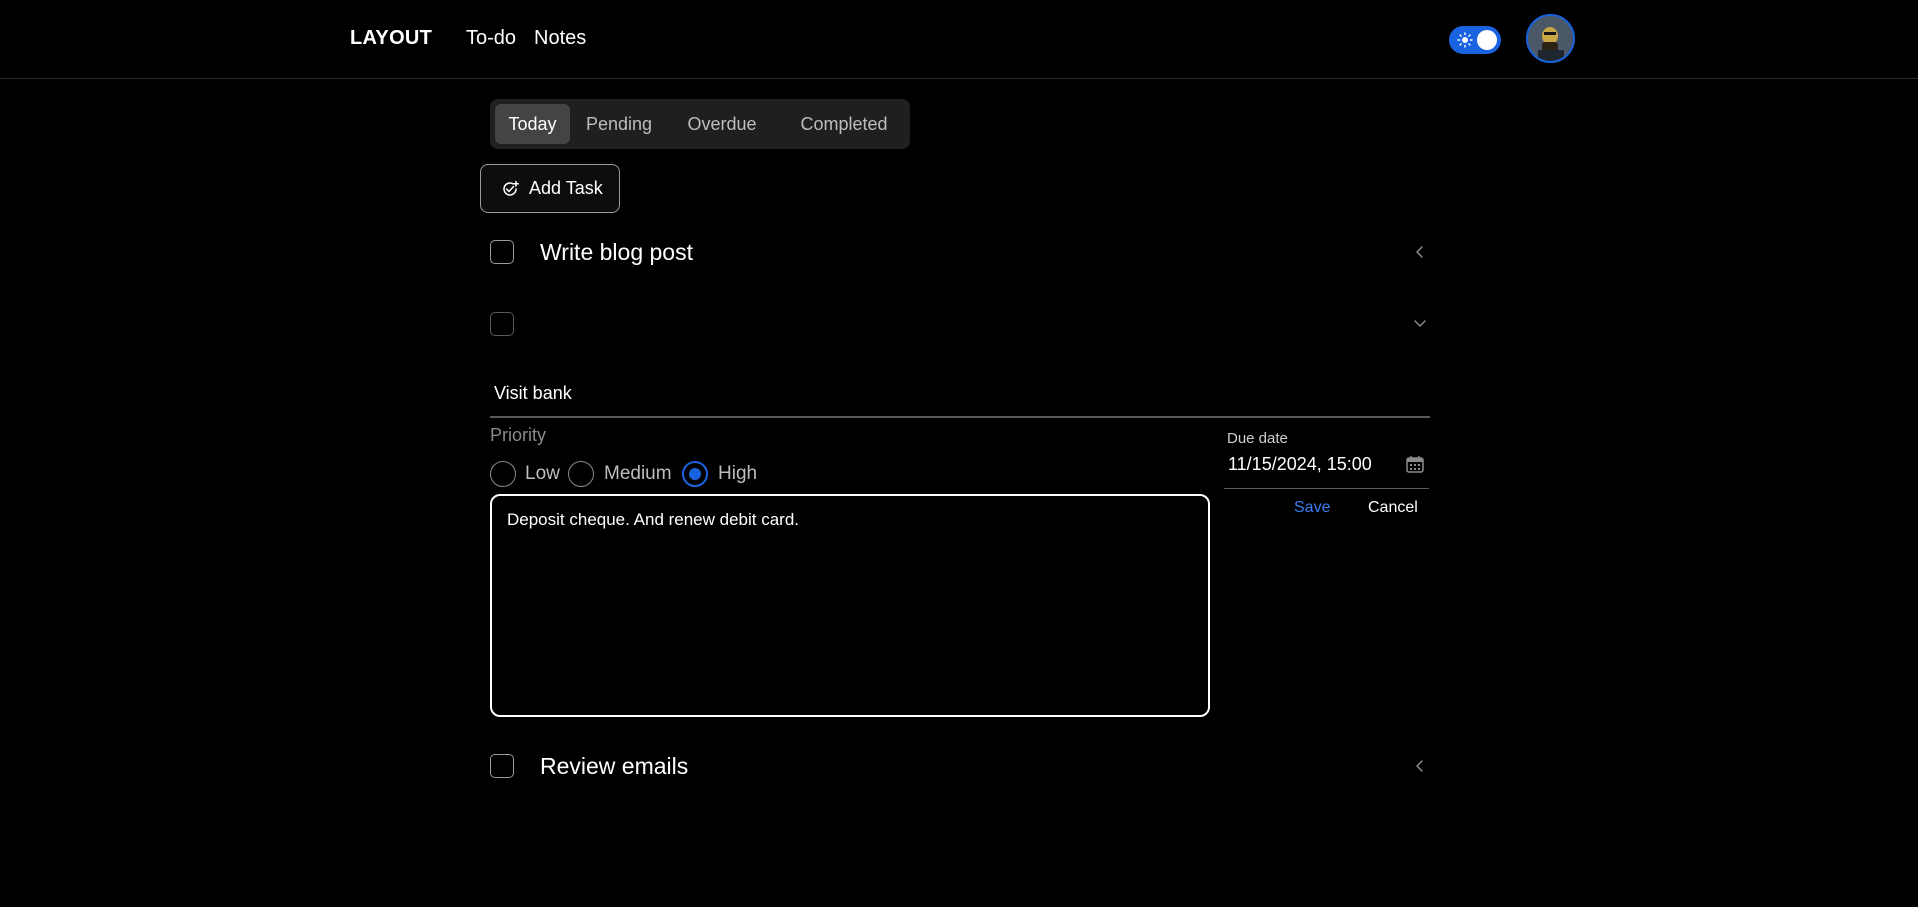 The height and width of the screenshot is (907, 1918). Describe the element at coordinates (1465, 40) in the screenshot. I see `sun-icon` at that location.